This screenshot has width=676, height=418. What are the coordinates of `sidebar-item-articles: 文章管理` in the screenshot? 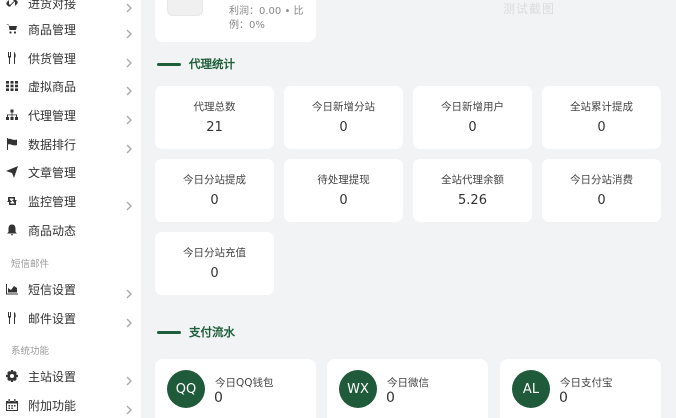 It's located at (70, 172).